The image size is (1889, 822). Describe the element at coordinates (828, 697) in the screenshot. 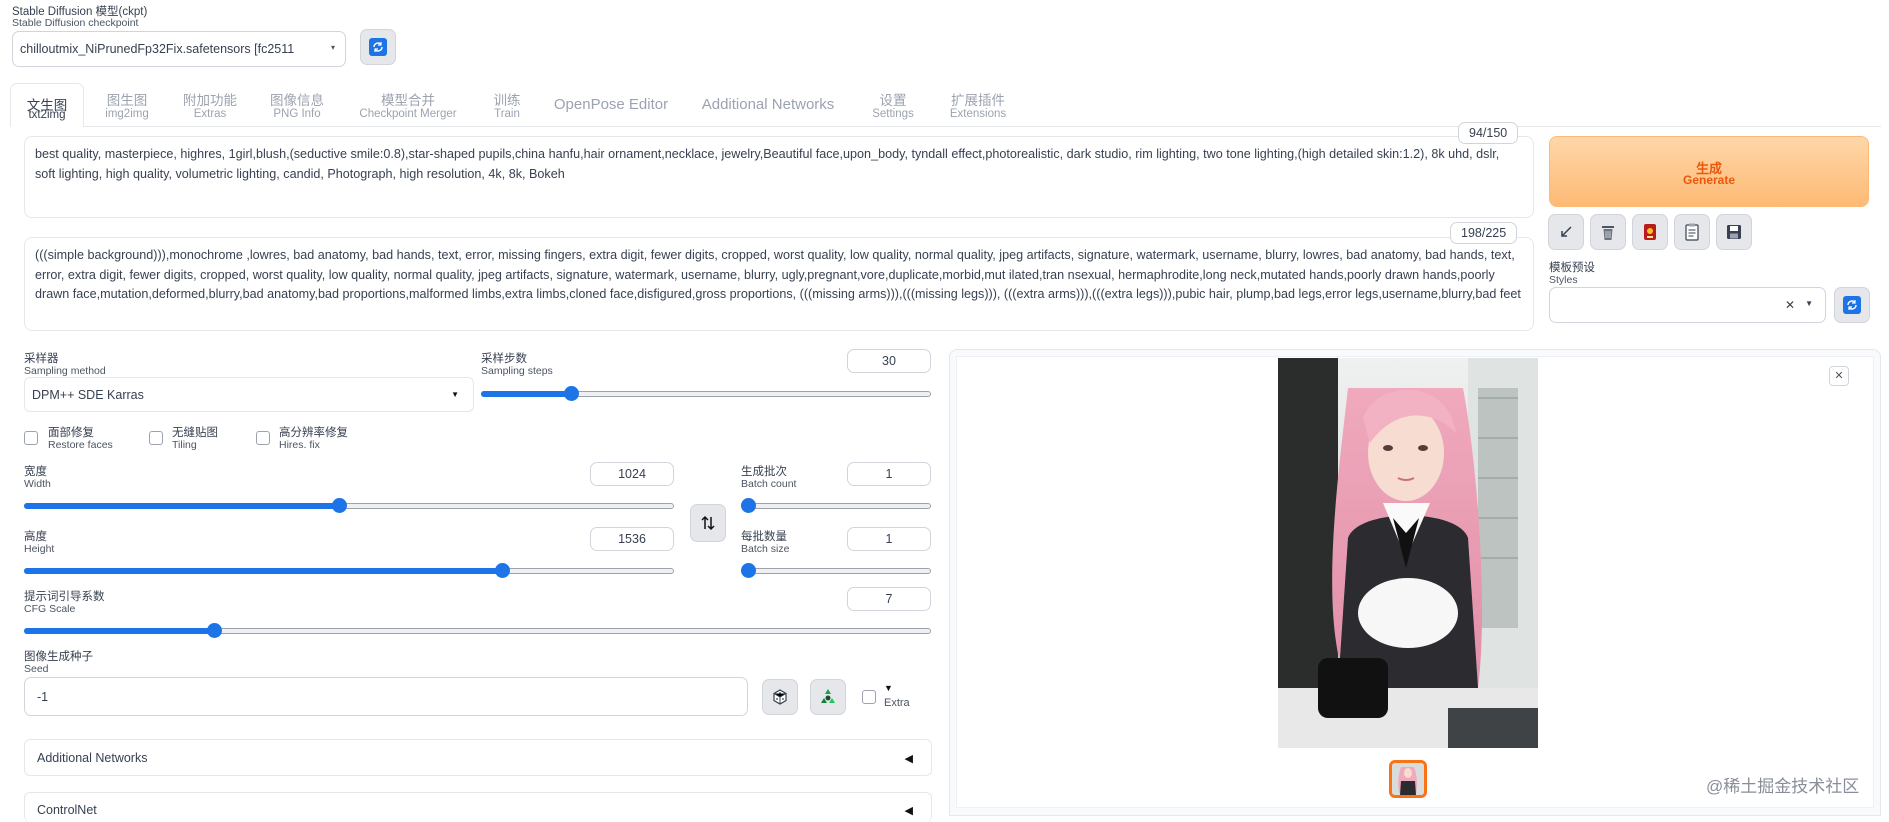

I see `reuse-seed-button` at that location.